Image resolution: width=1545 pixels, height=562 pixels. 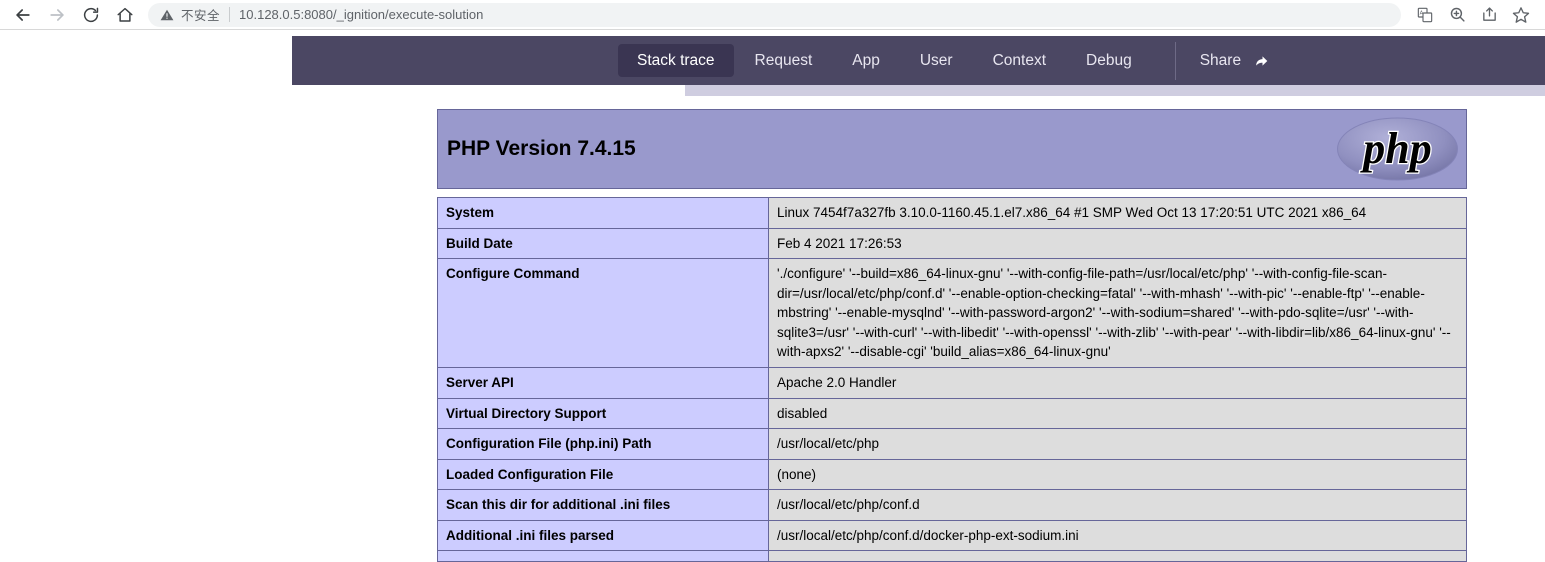 What do you see at coordinates (676, 60) in the screenshot?
I see `tab-stack-trace: Stack trace` at bounding box center [676, 60].